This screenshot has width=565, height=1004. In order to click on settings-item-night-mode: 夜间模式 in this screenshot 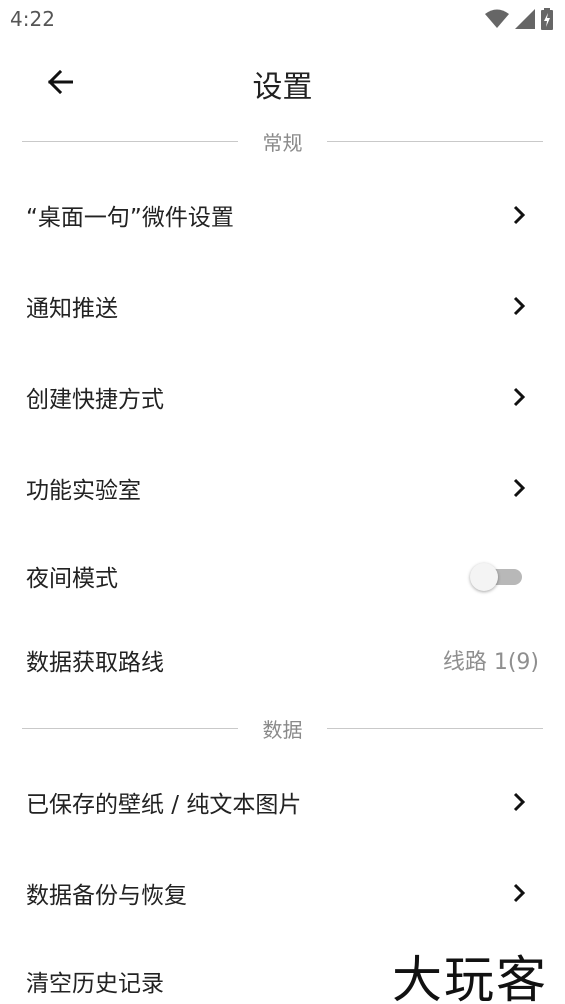, I will do `click(282, 576)`.